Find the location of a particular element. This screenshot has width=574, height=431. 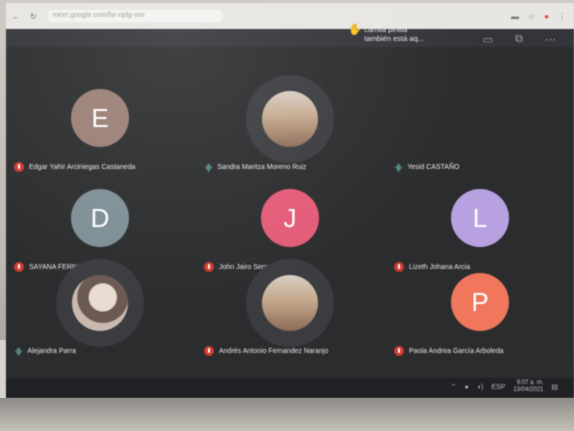

participant-tile: ·ı|ı· Alejandra Parra is located at coordinates (100, 309).